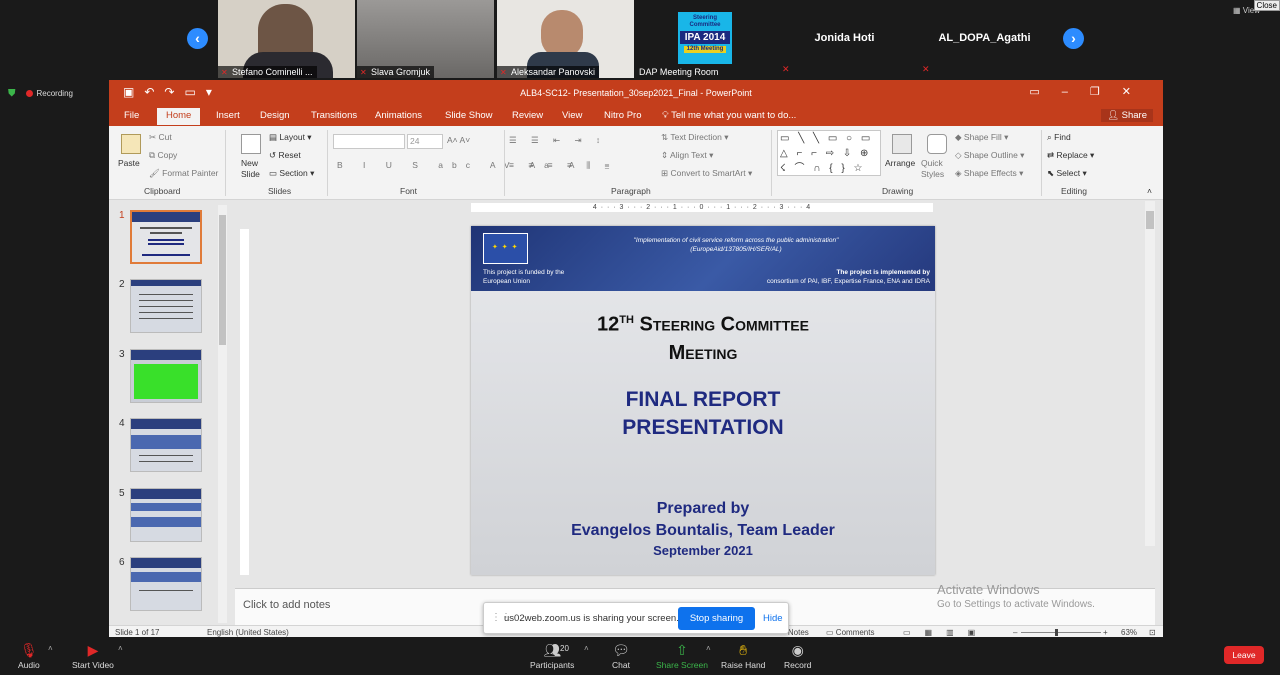 This screenshot has width=1280, height=675. Describe the element at coordinates (743, 655) in the screenshot. I see `raise-hand-button: ✋︎ Raise Hand` at that location.